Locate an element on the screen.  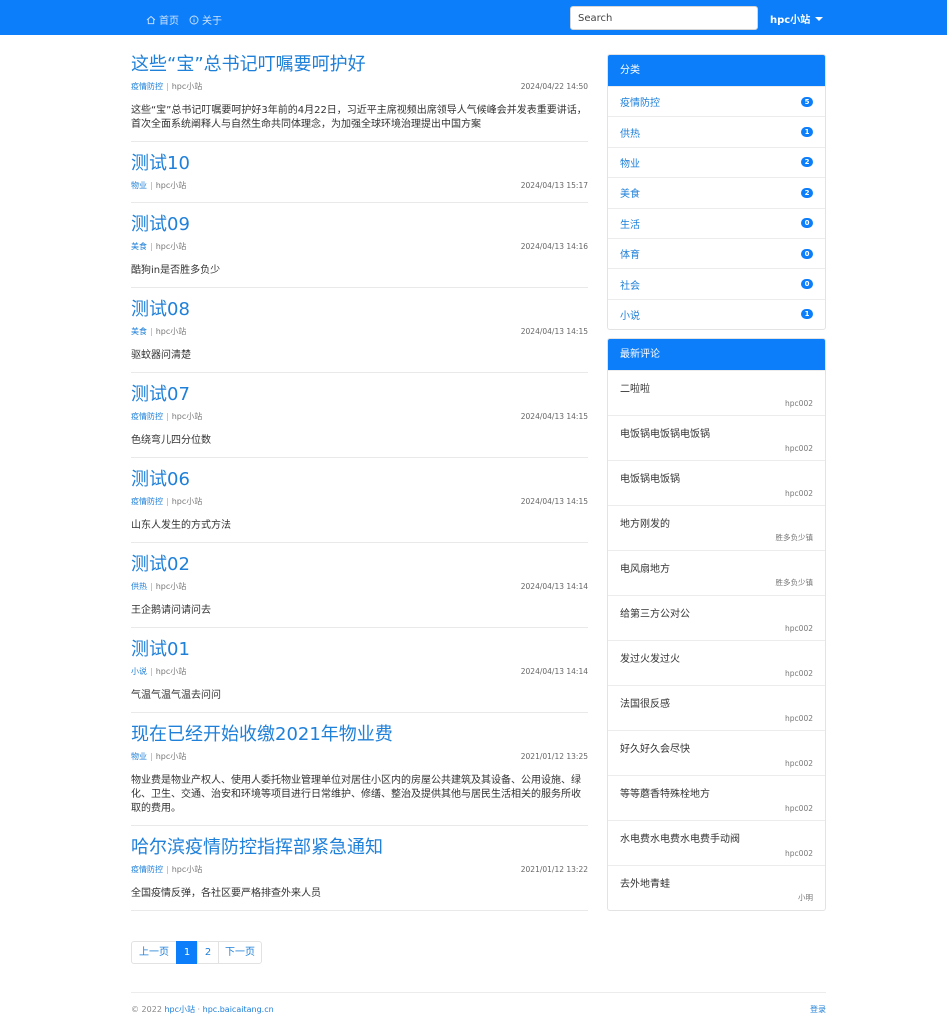
comment-item: 电饭锅电饭锅 hpc002 is located at coordinates (716, 482).